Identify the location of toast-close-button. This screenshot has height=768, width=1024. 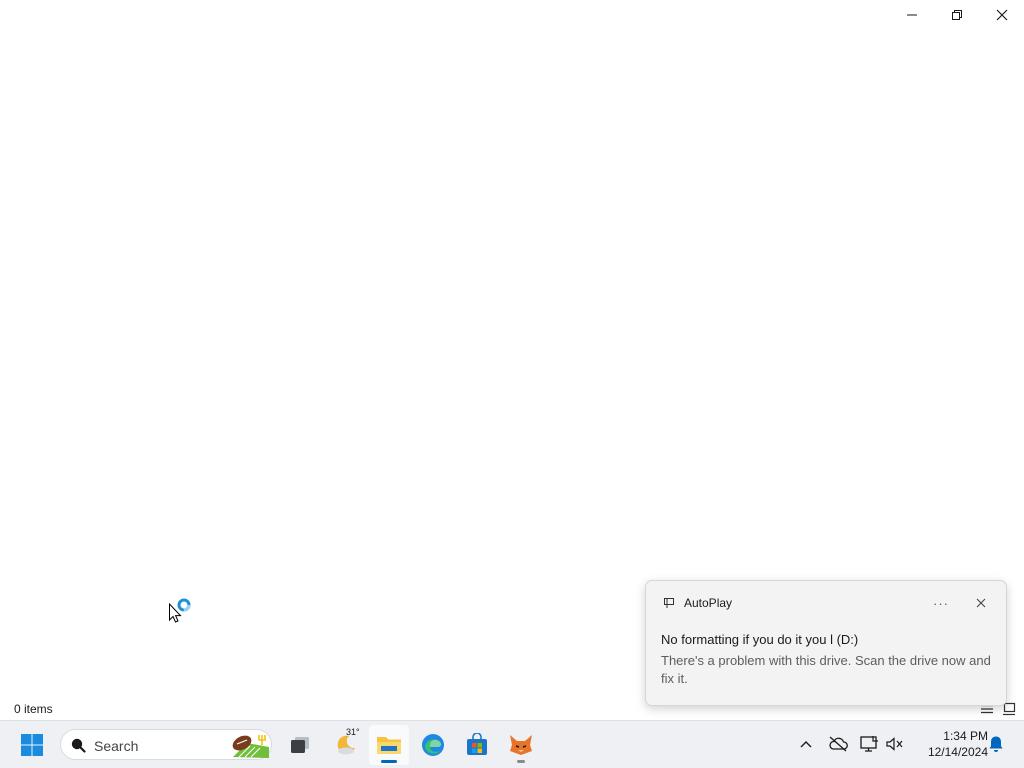
(981, 603).